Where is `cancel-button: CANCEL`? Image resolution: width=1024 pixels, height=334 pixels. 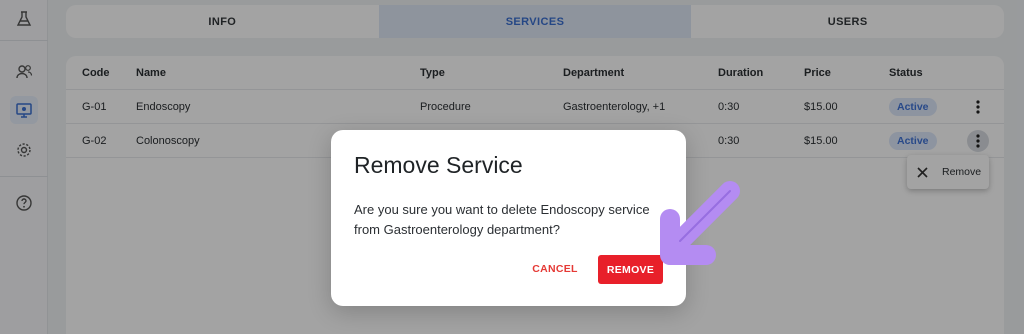 cancel-button: CANCEL is located at coordinates (555, 269).